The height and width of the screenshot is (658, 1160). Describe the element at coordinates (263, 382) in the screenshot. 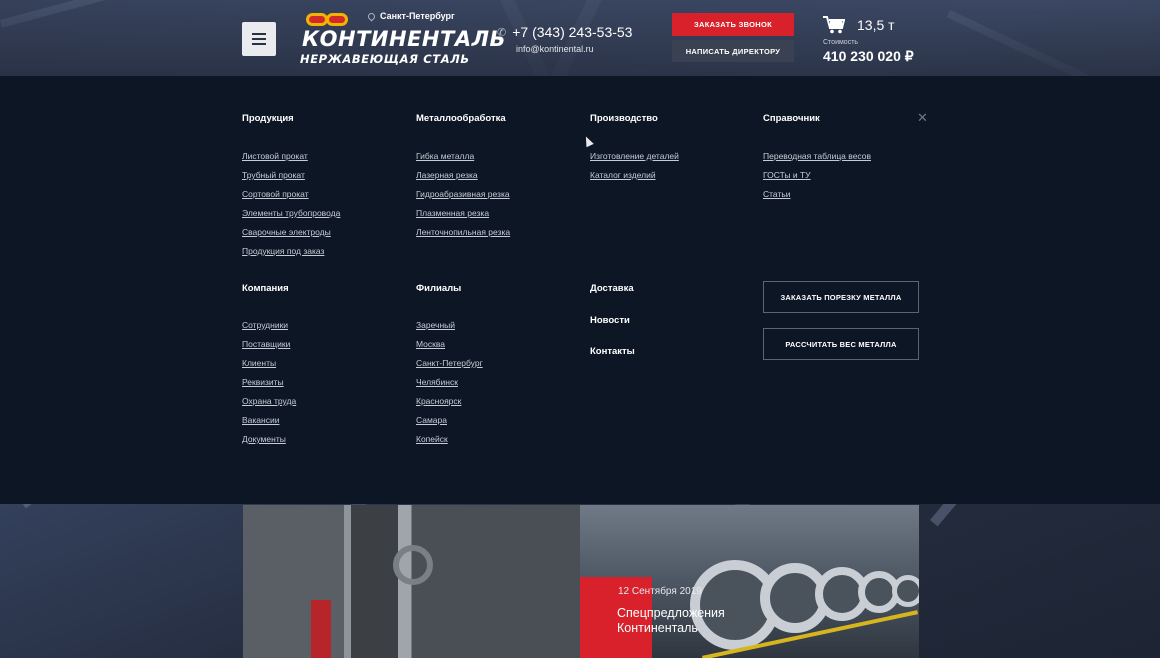

I see `menu-link: Реквизиты` at that location.